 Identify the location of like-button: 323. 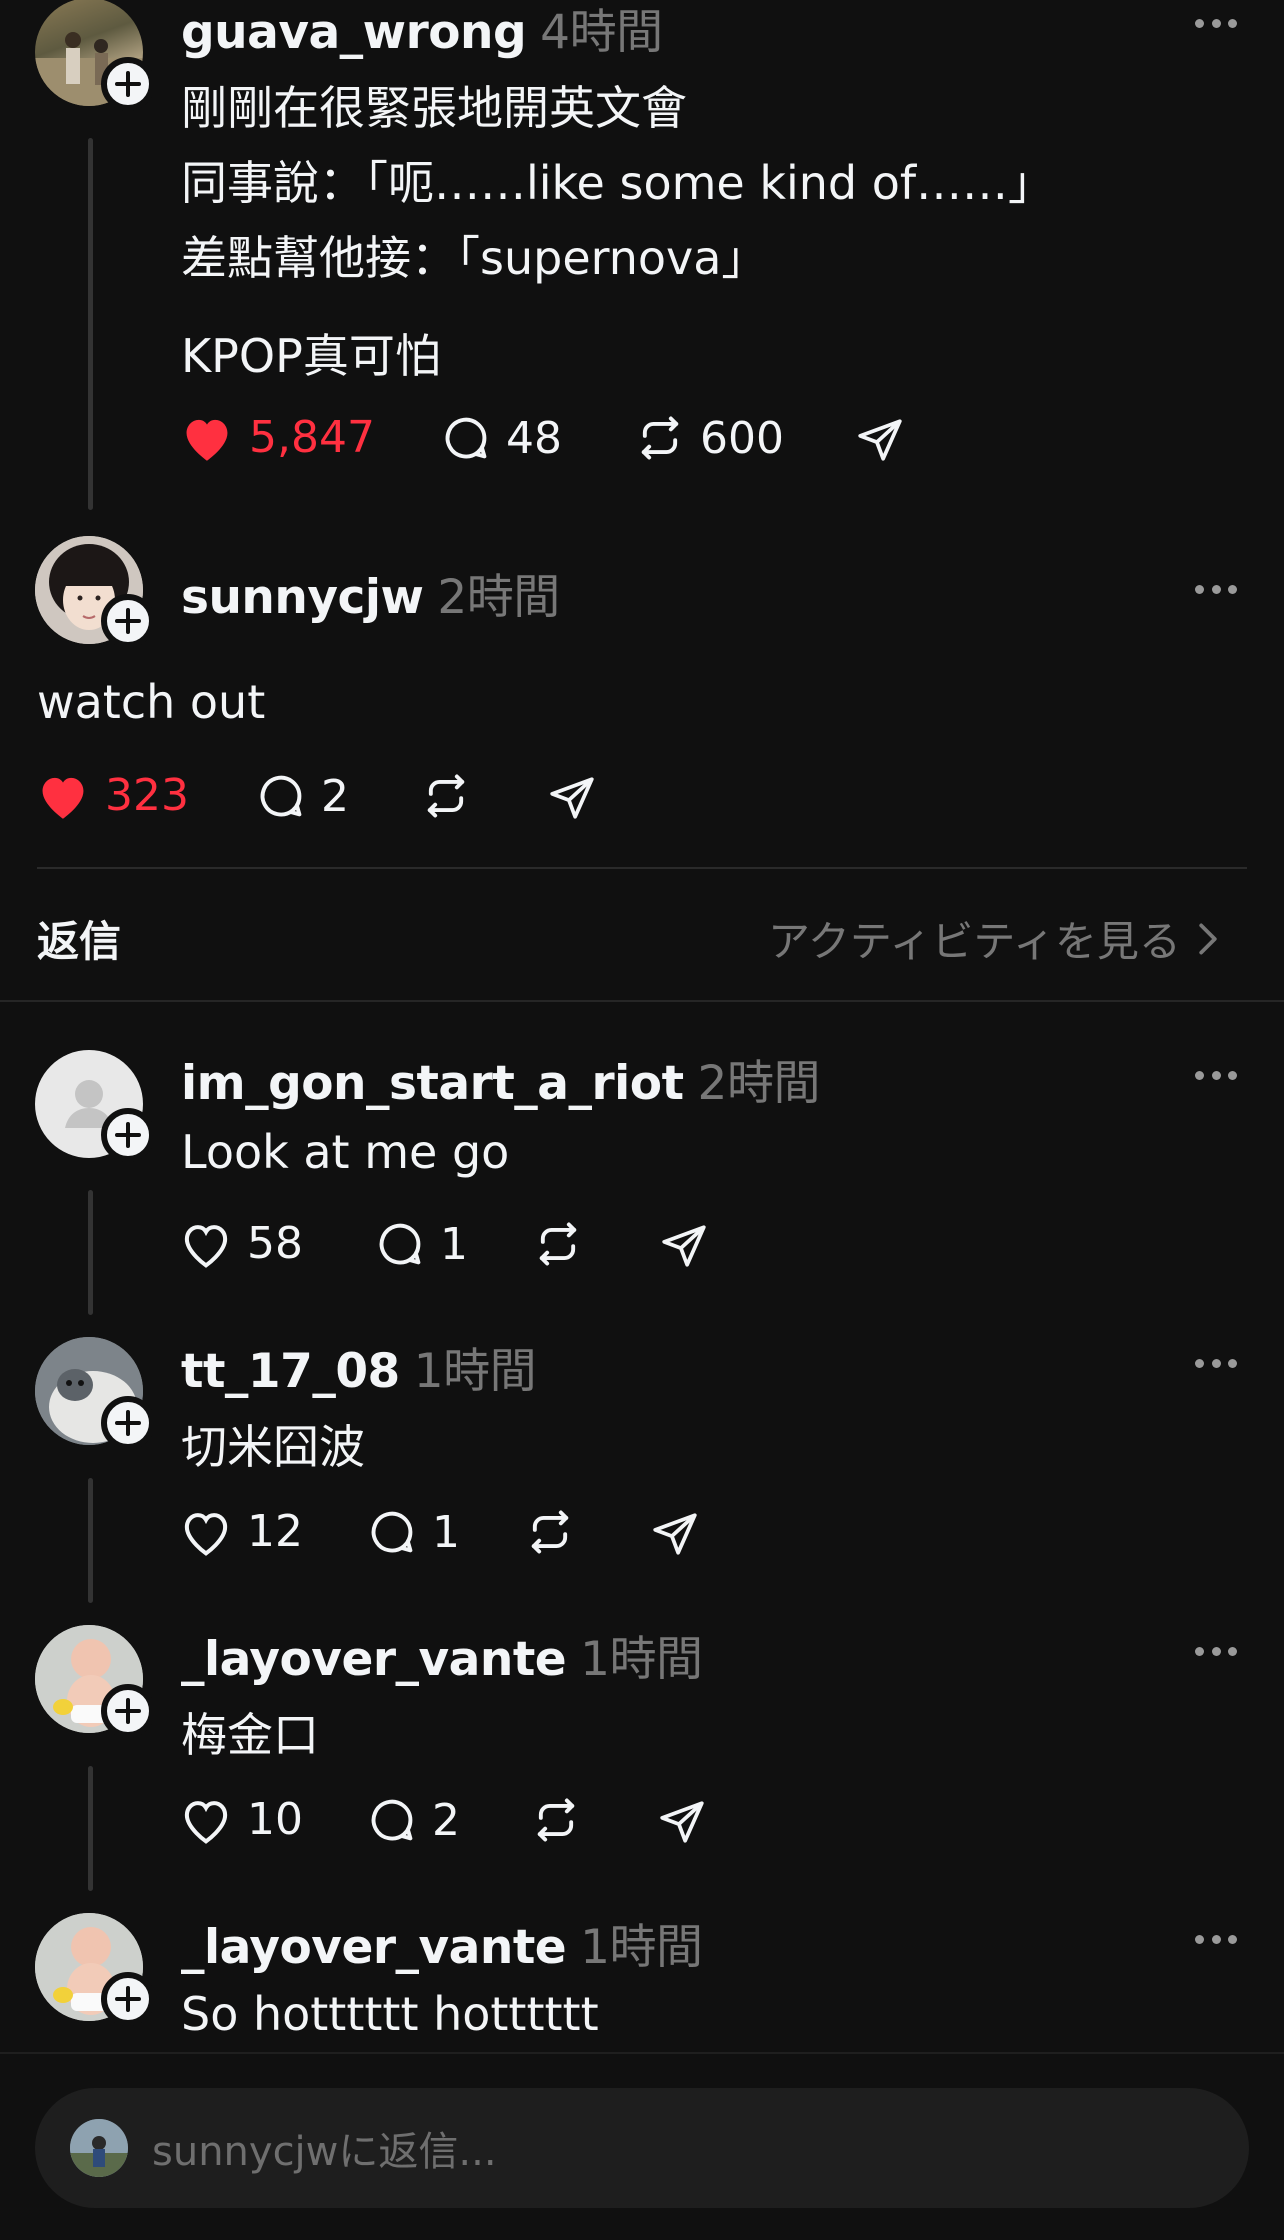
(112, 795).